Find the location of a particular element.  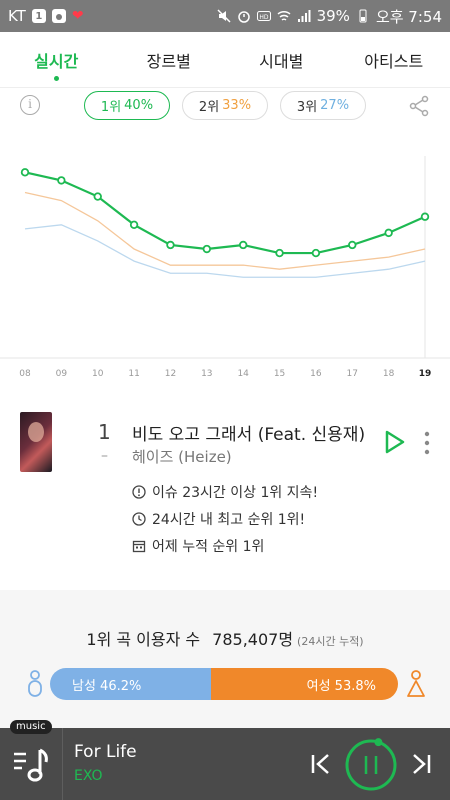

hd-icon: HD is located at coordinates (263, 16).